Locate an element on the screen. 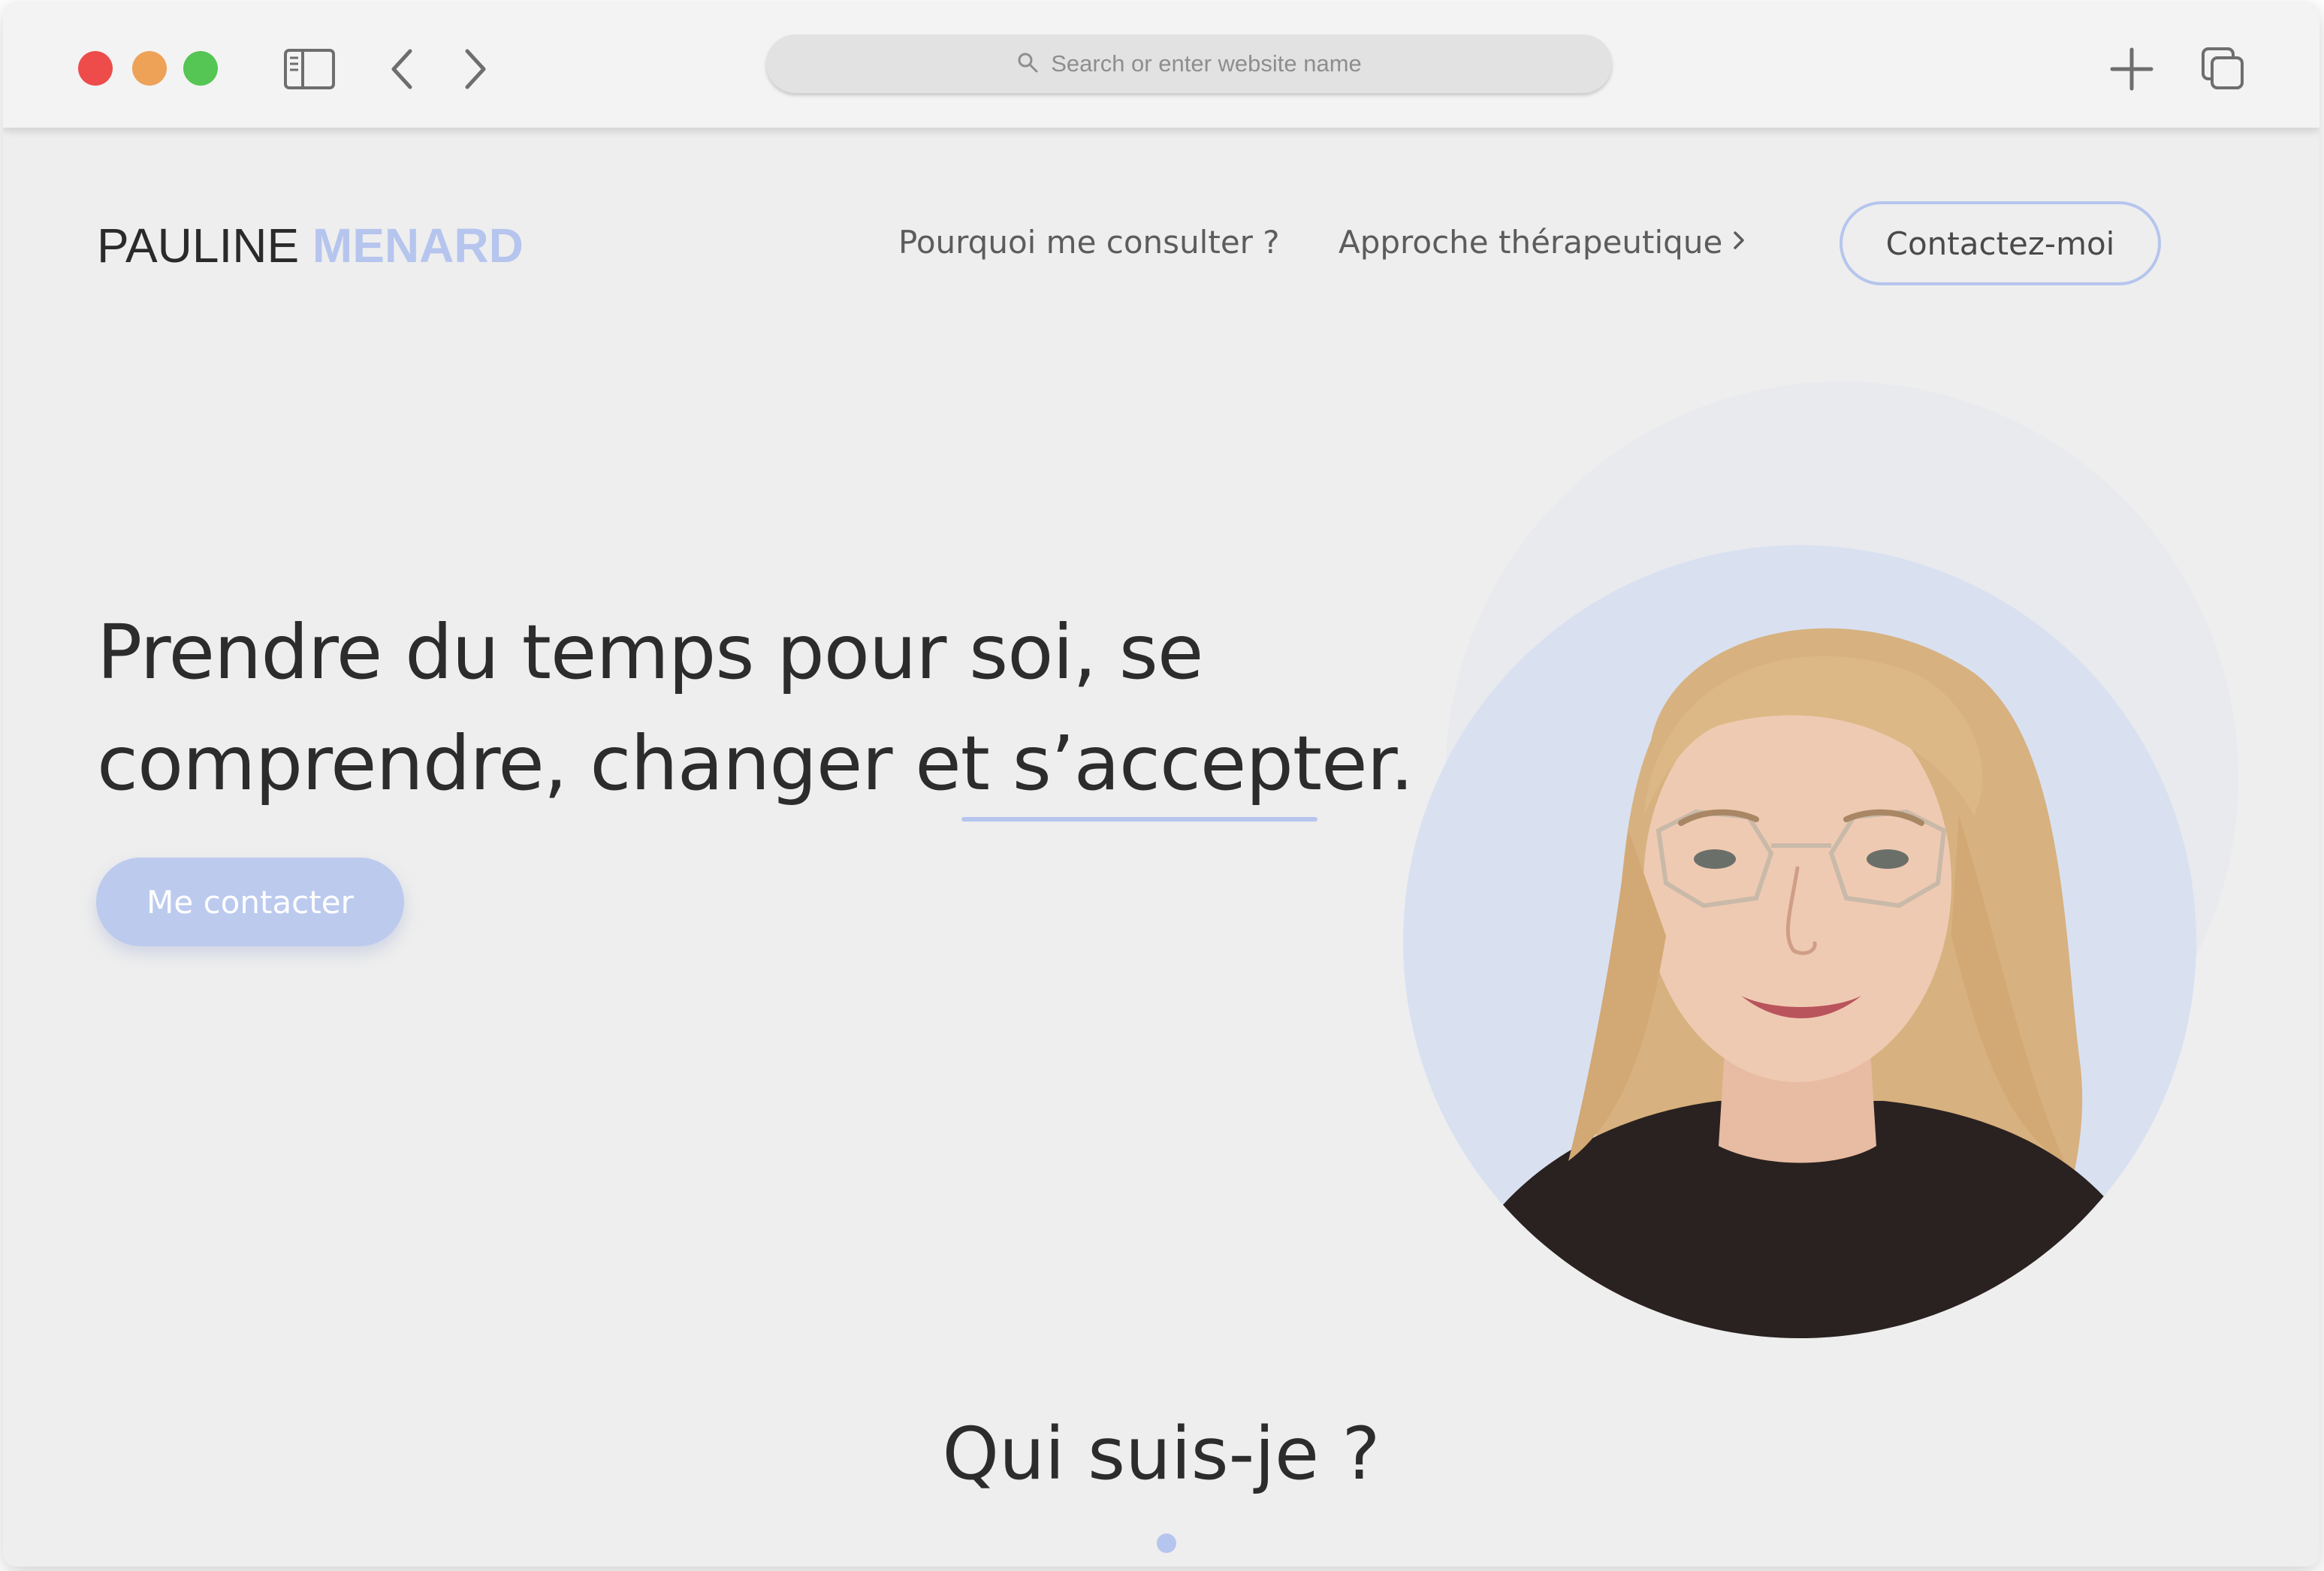 The height and width of the screenshot is (1571, 2324). back-icon is located at coordinates (403, 69).